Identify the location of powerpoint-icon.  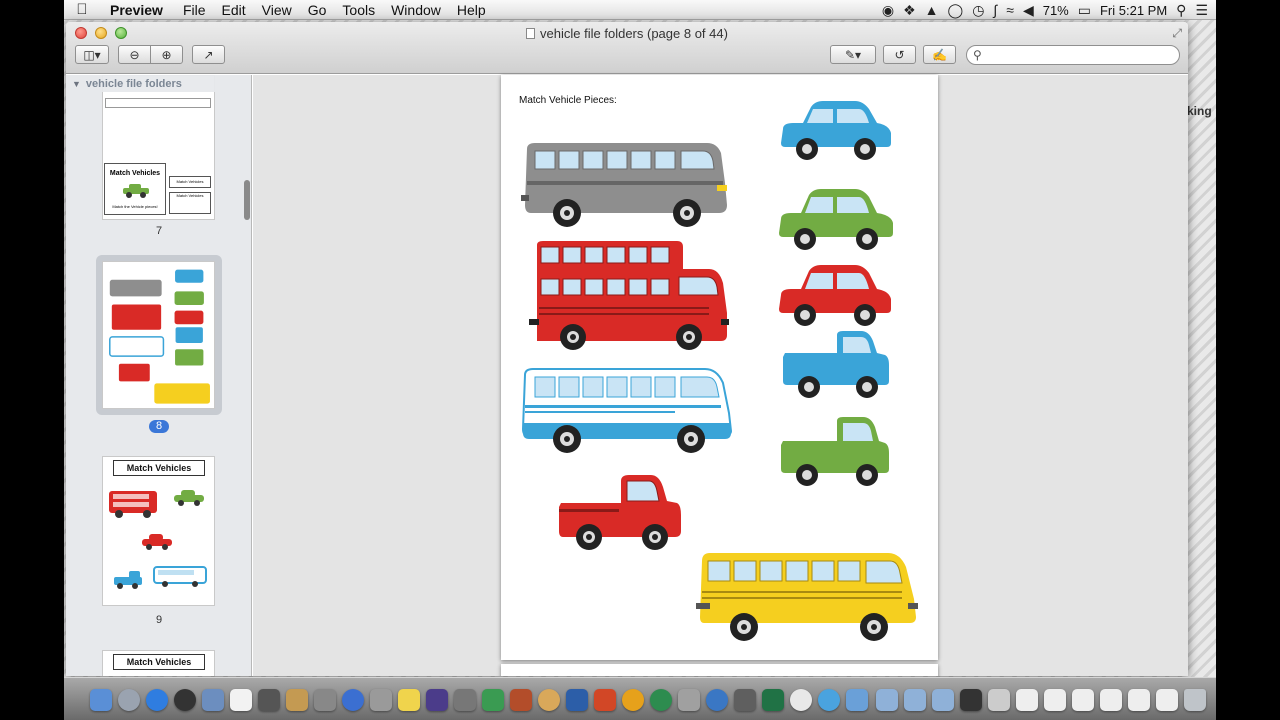
(605, 700).